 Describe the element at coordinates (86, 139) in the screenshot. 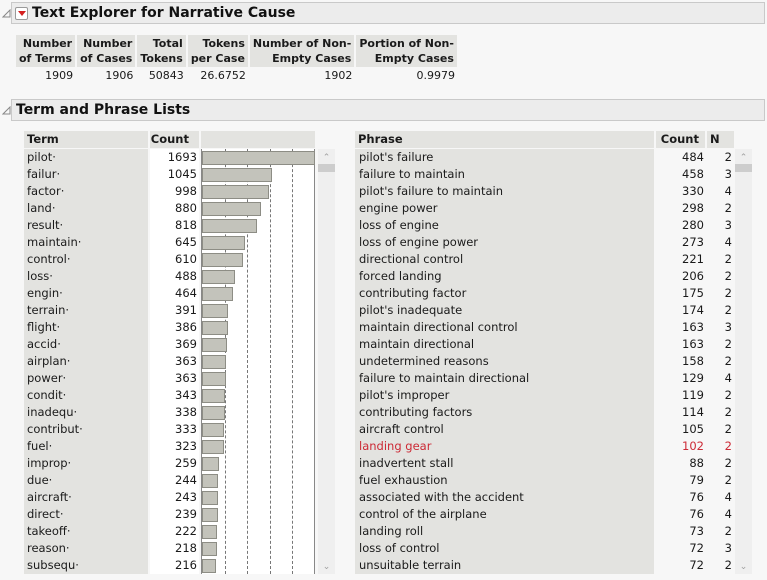

I see `term-column-header: Term` at that location.